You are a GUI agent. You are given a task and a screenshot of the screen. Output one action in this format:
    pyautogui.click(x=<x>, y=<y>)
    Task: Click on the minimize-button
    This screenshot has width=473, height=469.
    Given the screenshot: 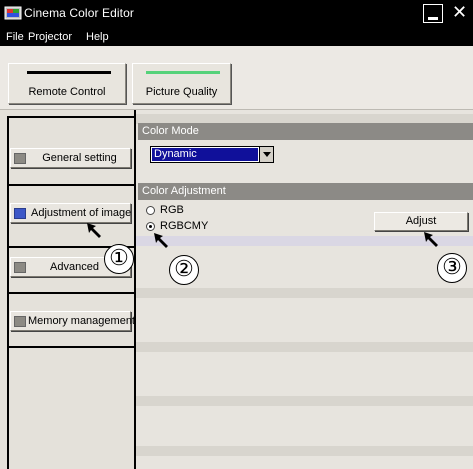 What is the action you would take?
    pyautogui.click(x=433, y=13)
    